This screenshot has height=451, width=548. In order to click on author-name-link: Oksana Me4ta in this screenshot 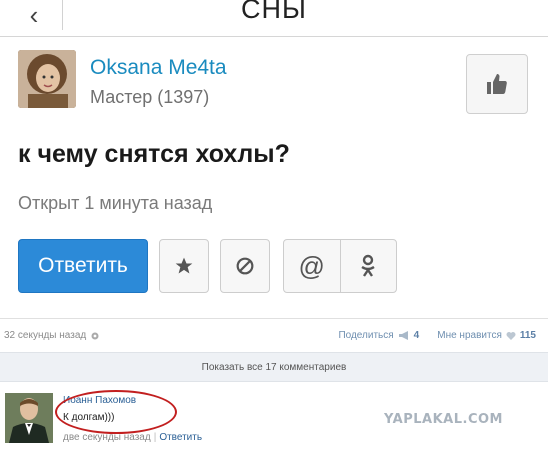, I will do `click(158, 68)`.